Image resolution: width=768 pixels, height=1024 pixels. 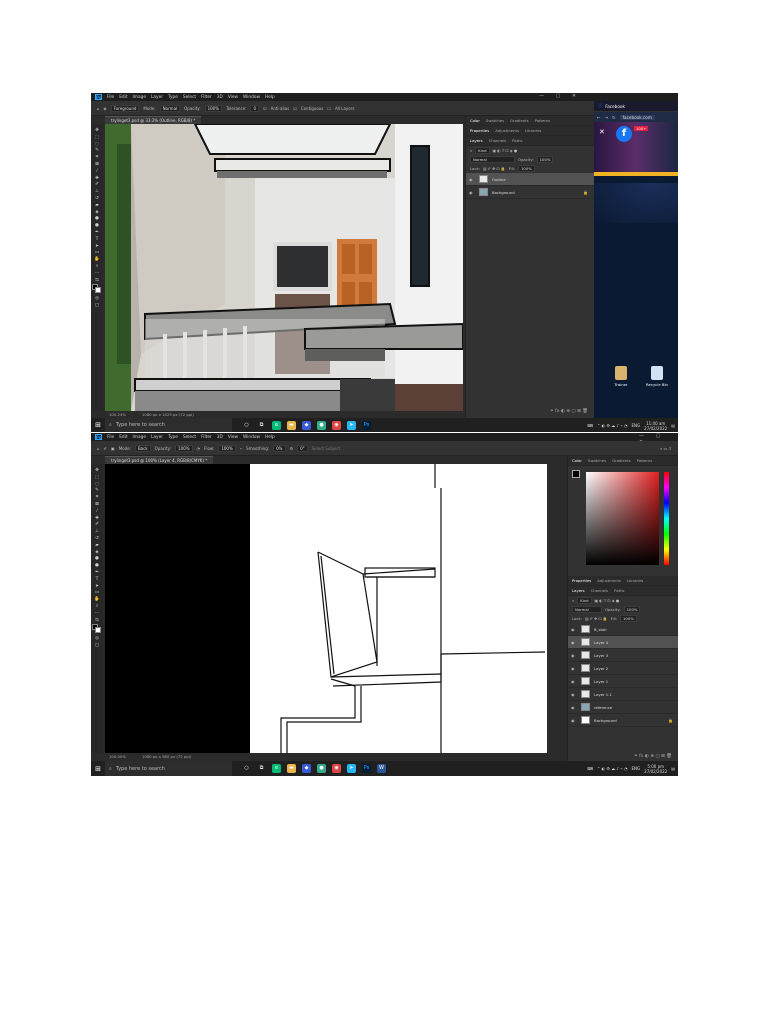 I want to click on app-icon: ●, so click(x=321, y=425).